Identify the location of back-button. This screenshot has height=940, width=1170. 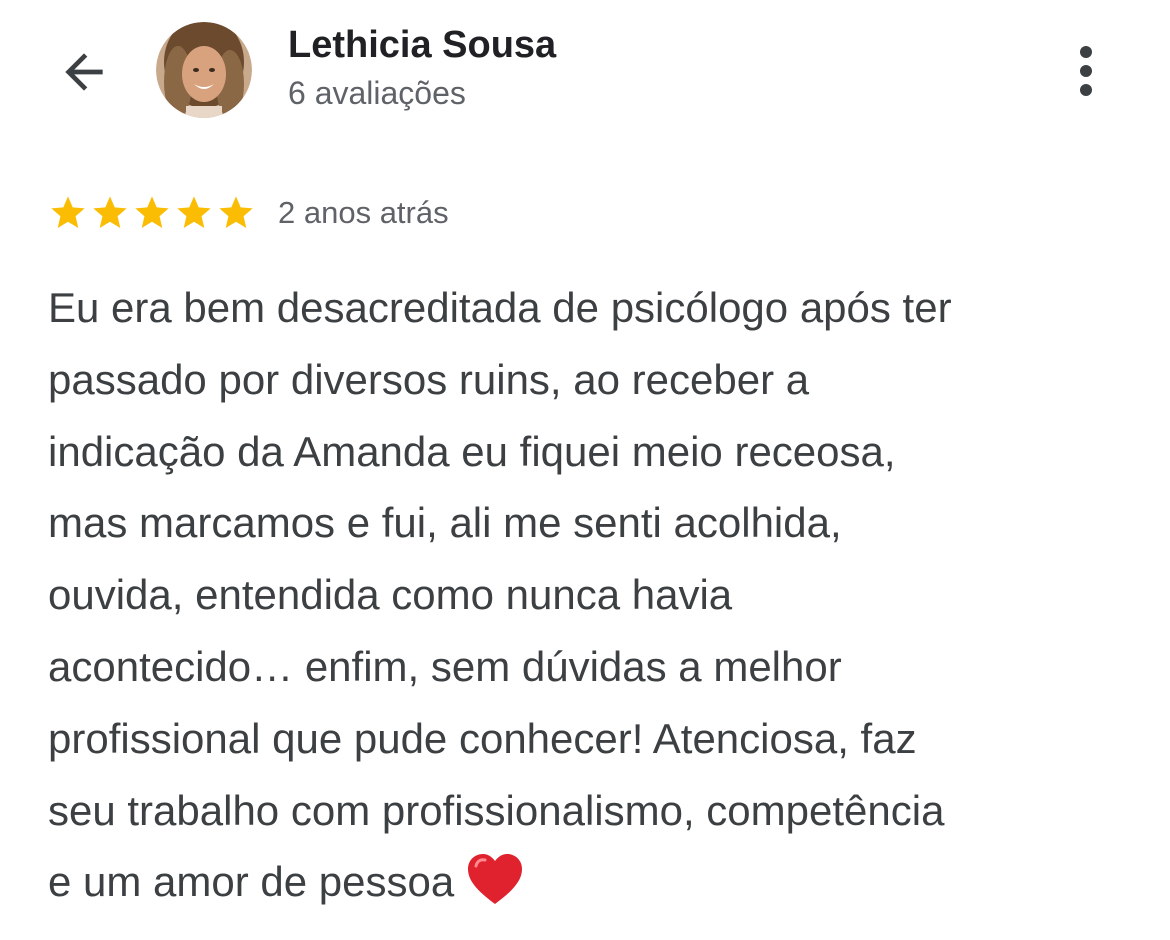
(84, 72).